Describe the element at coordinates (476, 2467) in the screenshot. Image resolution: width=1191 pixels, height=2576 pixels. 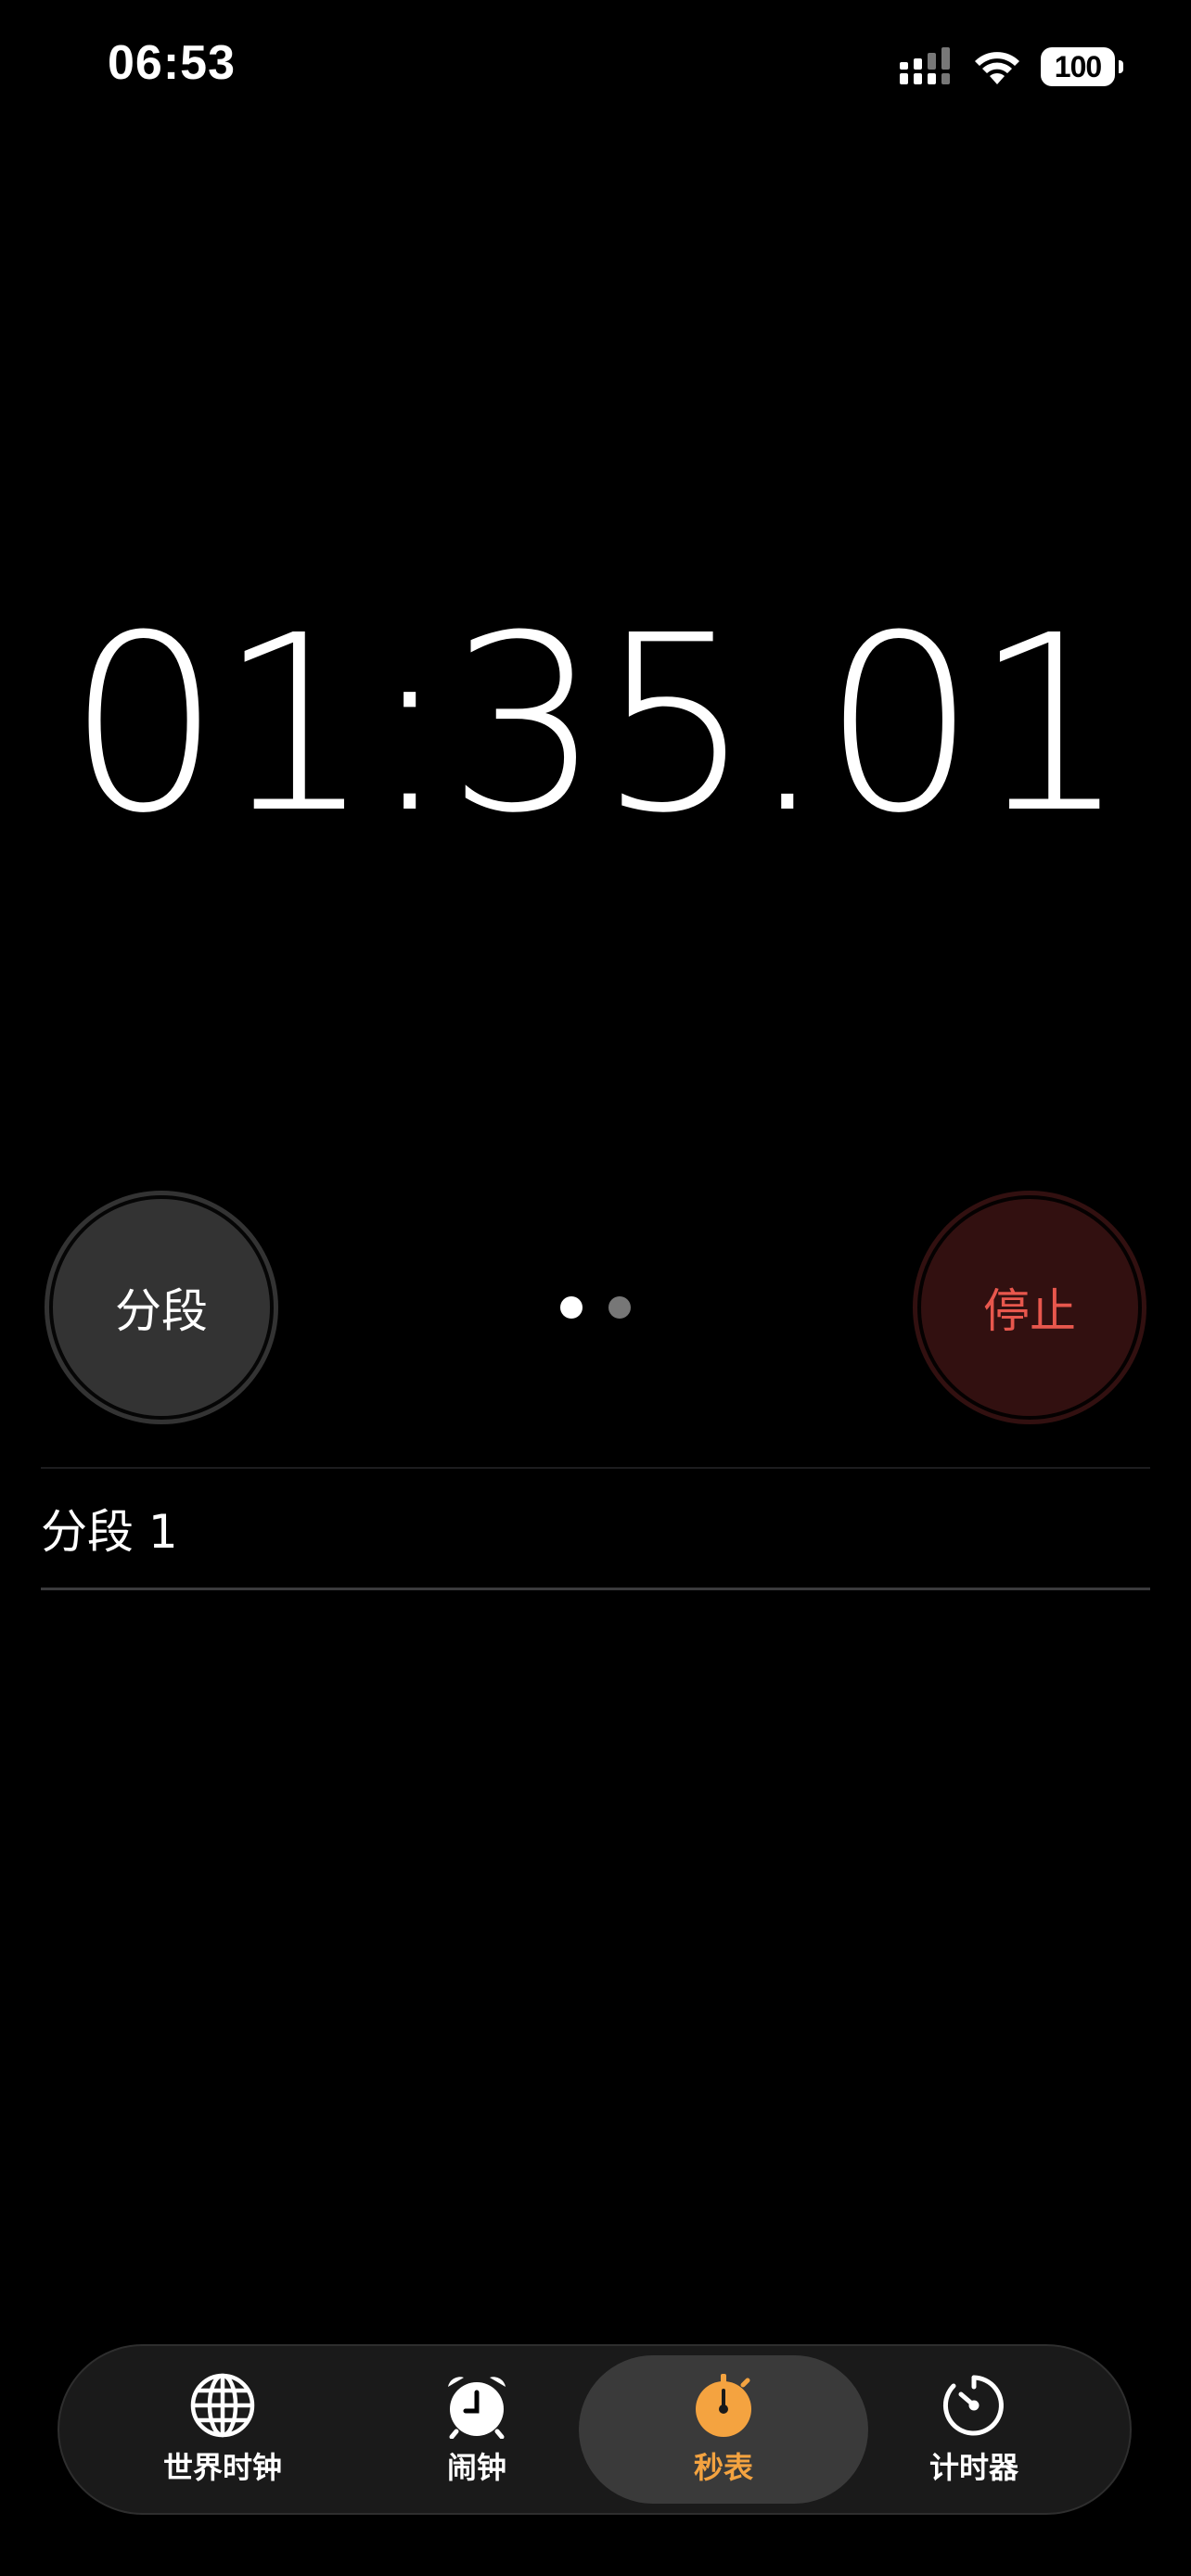
I see `tab-label-alarm: 闹钟` at that location.